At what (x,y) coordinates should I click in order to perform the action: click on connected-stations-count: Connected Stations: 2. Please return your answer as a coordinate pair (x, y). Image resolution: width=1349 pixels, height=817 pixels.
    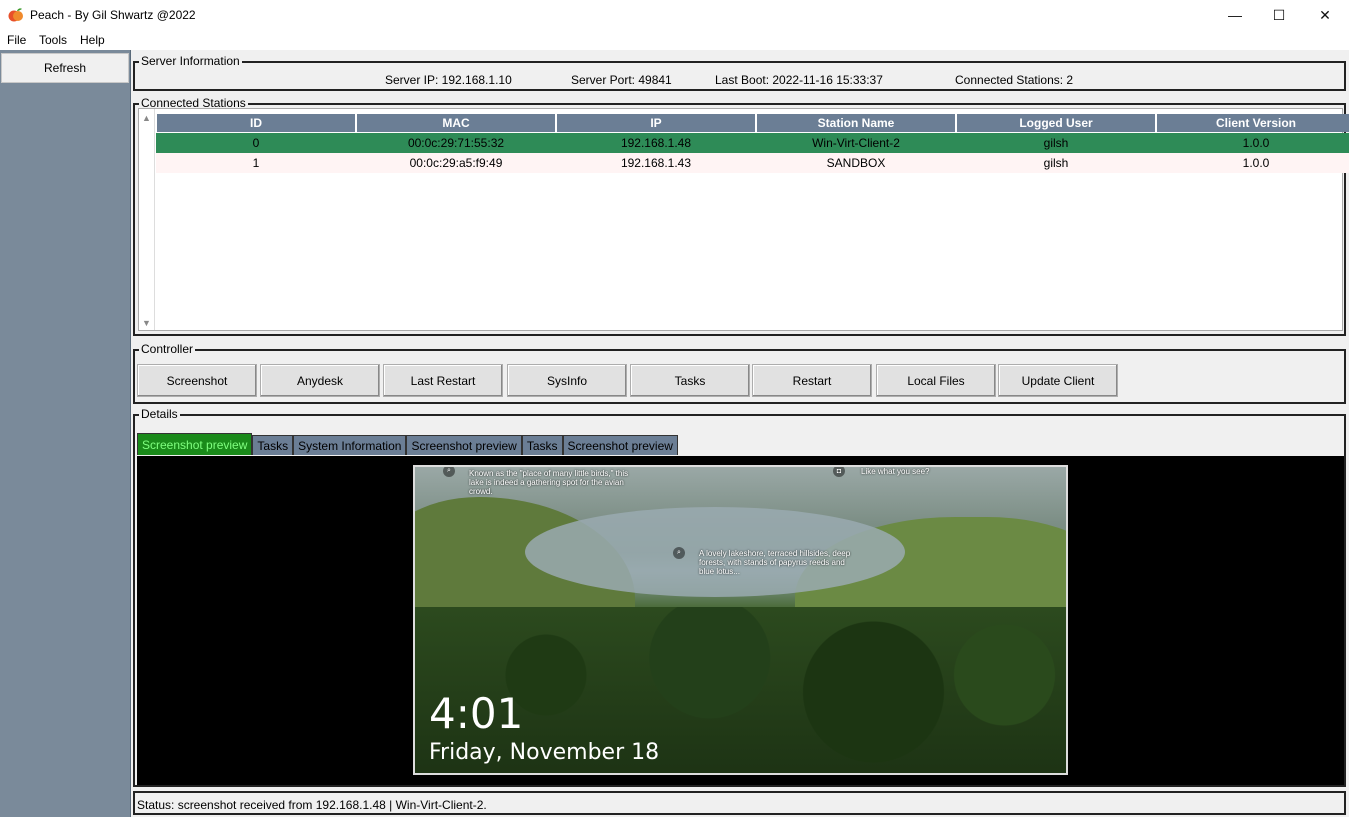
    Looking at the image, I should click on (1014, 80).